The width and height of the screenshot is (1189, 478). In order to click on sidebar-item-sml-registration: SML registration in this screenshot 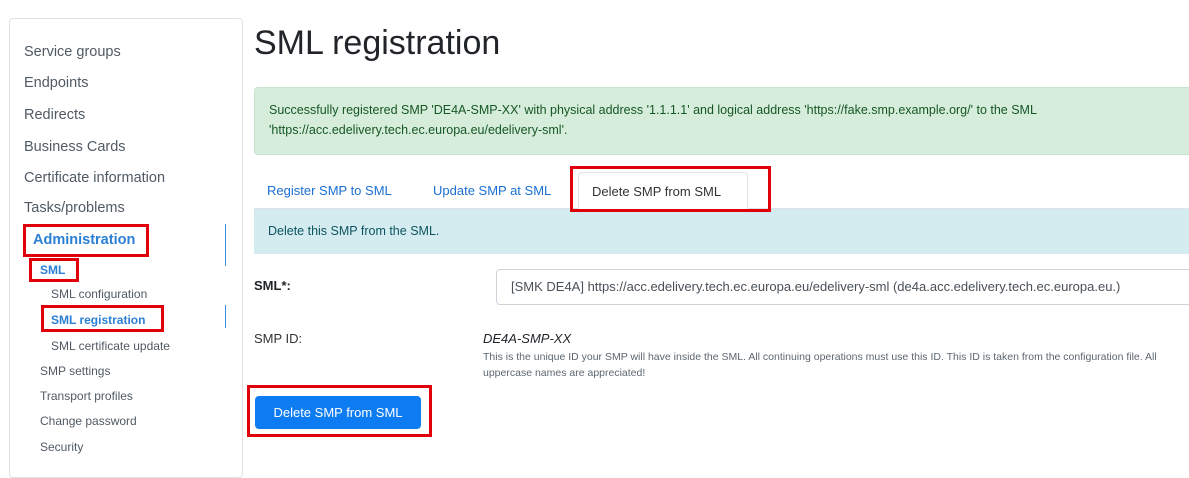, I will do `click(98, 320)`.